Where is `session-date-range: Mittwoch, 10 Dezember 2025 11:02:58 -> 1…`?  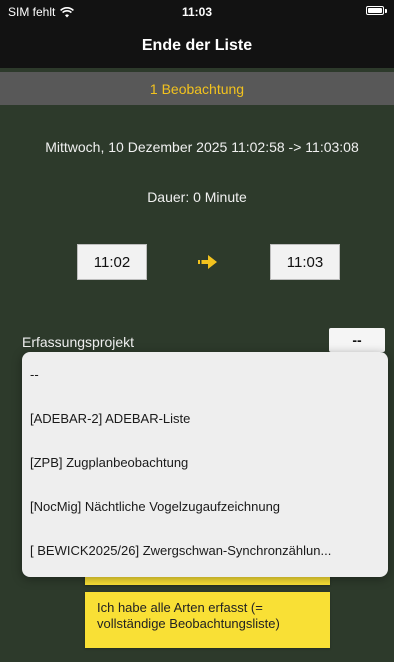 session-date-range: Mittwoch, 10 Dezember 2025 11:02:58 -> 1… is located at coordinates (202, 147).